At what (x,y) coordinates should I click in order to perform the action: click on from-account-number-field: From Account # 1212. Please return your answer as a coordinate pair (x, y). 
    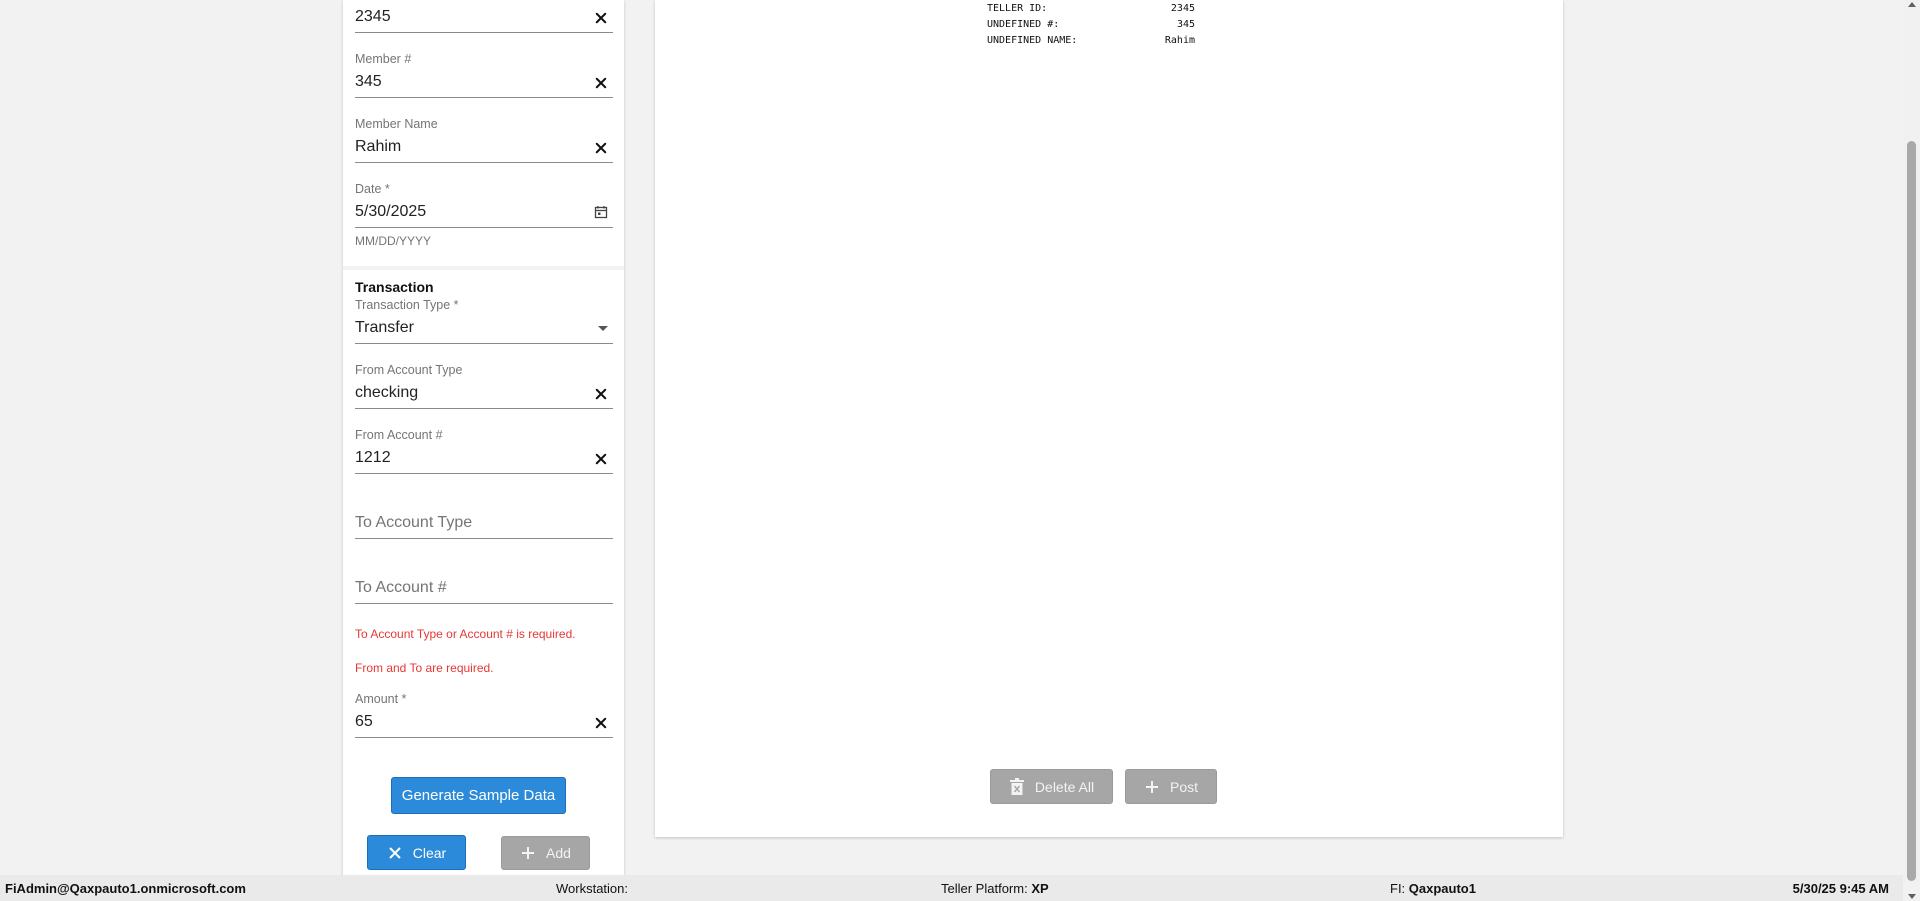
    Looking at the image, I should click on (484, 450).